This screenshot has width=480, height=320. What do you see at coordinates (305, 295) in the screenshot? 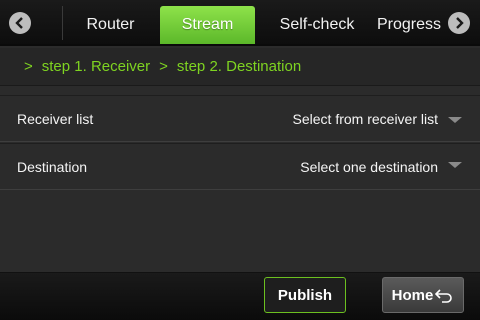
I see `publish-button: Publish` at bounding box center [305, 295].